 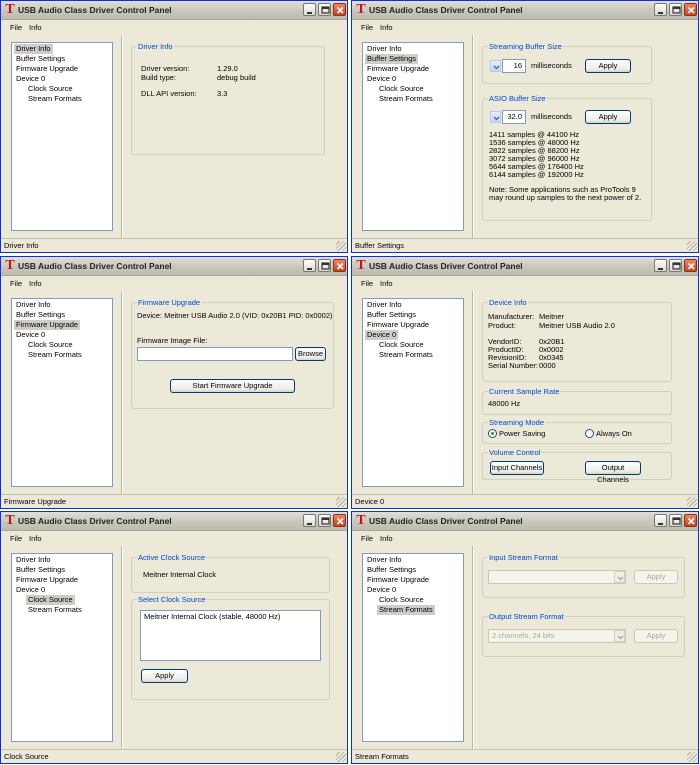 What do you see at coordinates (514, 117) in the screenshot?
I see `asio-buffer-input: 32.0` at bounding box center [514, 117].